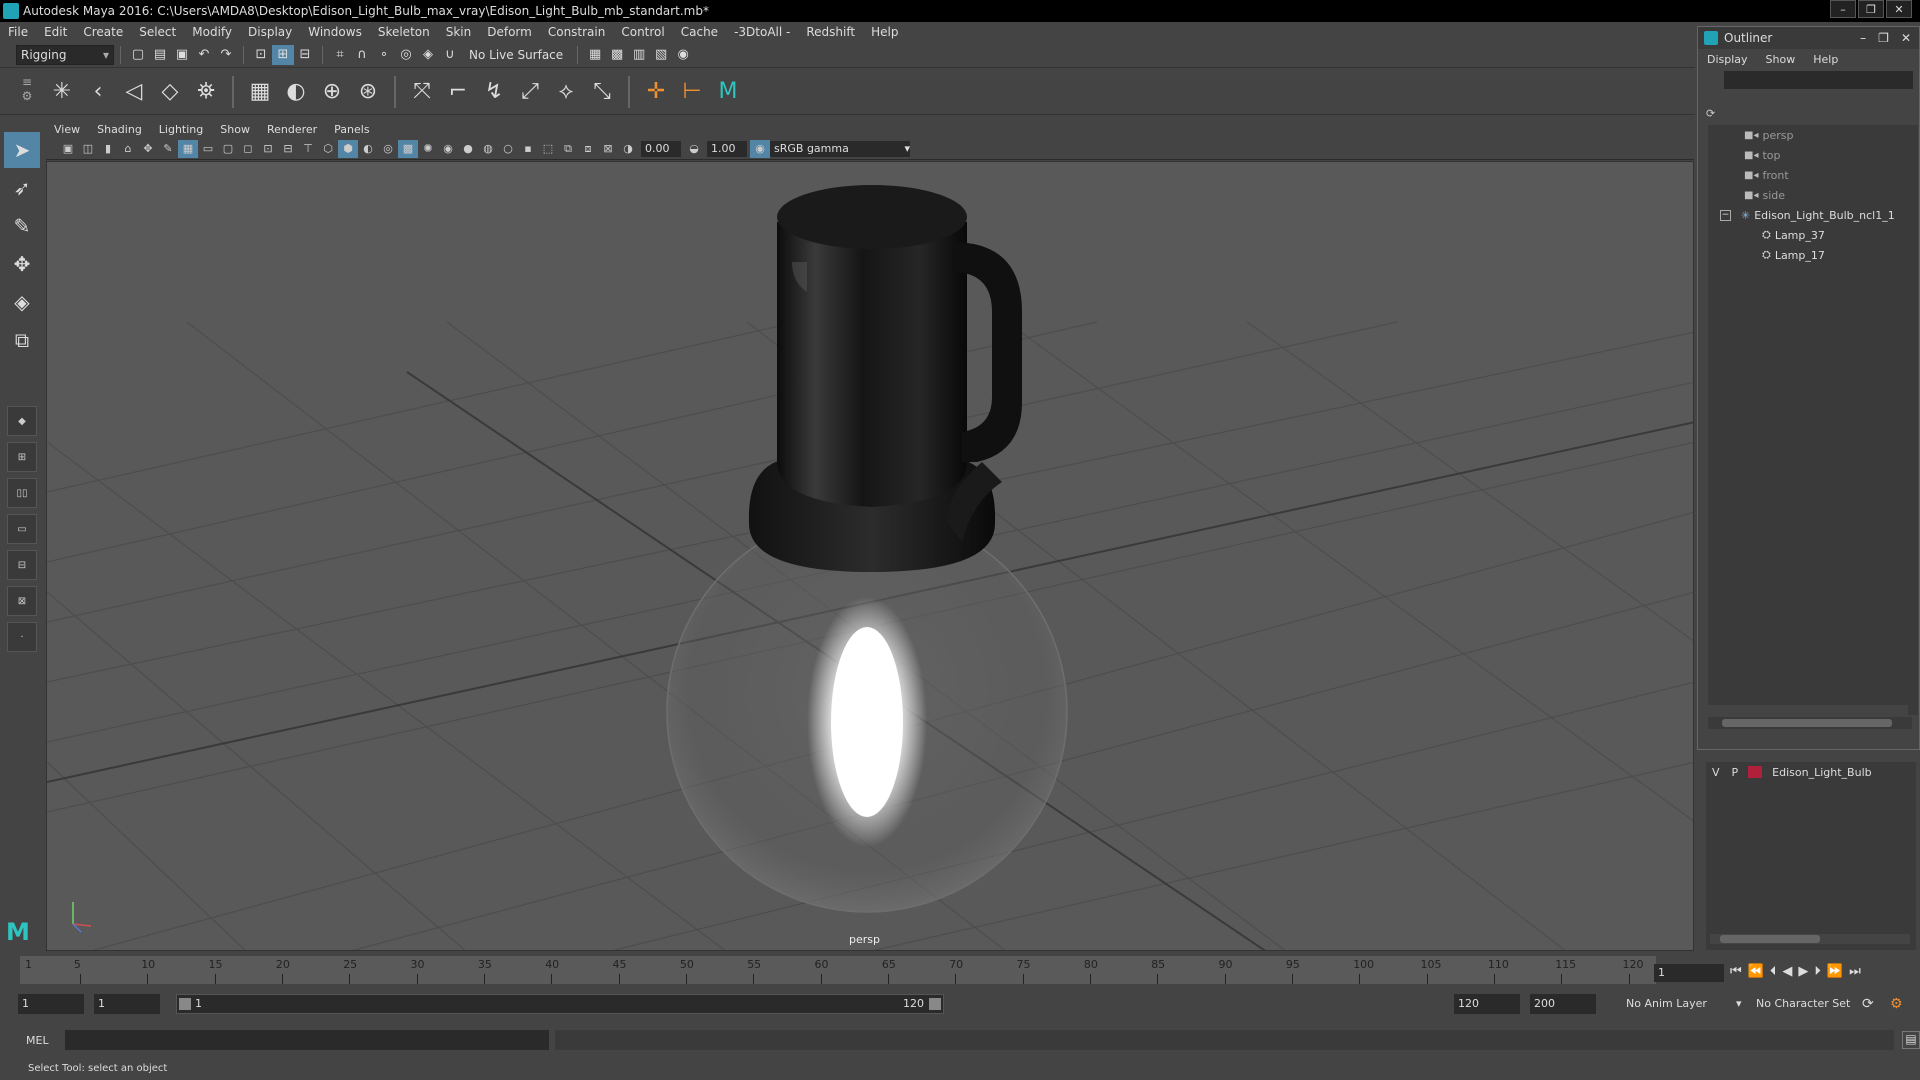  Describe the element at coordinates (602, 92) in the screenshot. I see `normalize-weights-icon: ⤡` at that location.